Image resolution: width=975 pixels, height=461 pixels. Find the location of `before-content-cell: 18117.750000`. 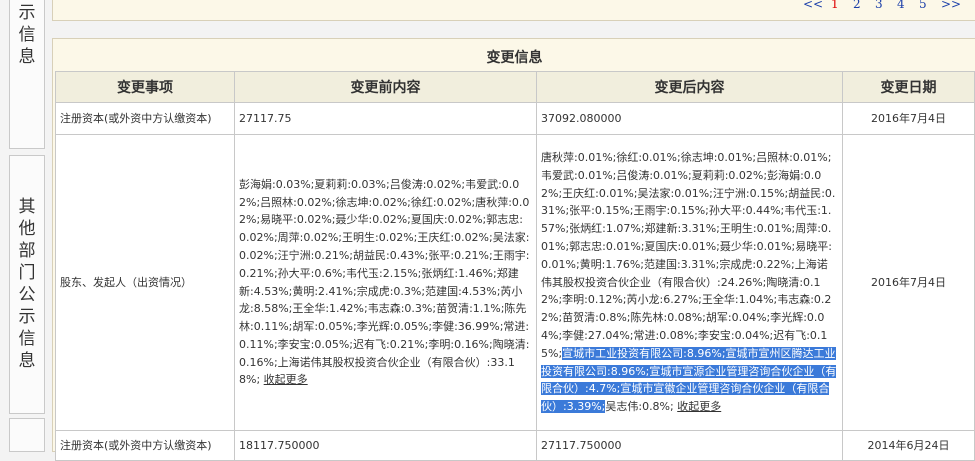

before-content-cell: 18117.750000 is located at coordinates (385, 445).